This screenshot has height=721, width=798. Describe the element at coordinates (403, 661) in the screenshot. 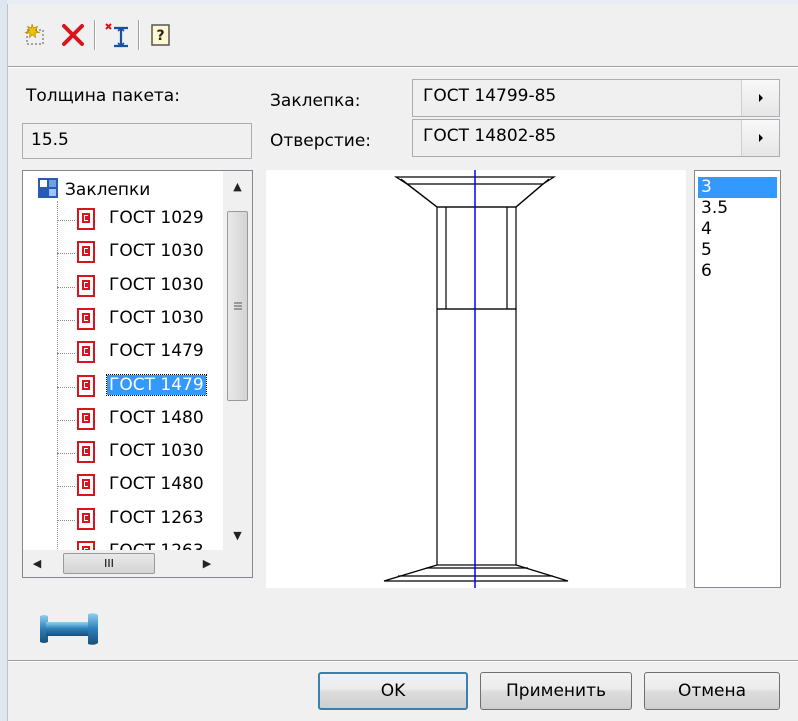

I see `footer-divider` at that location.